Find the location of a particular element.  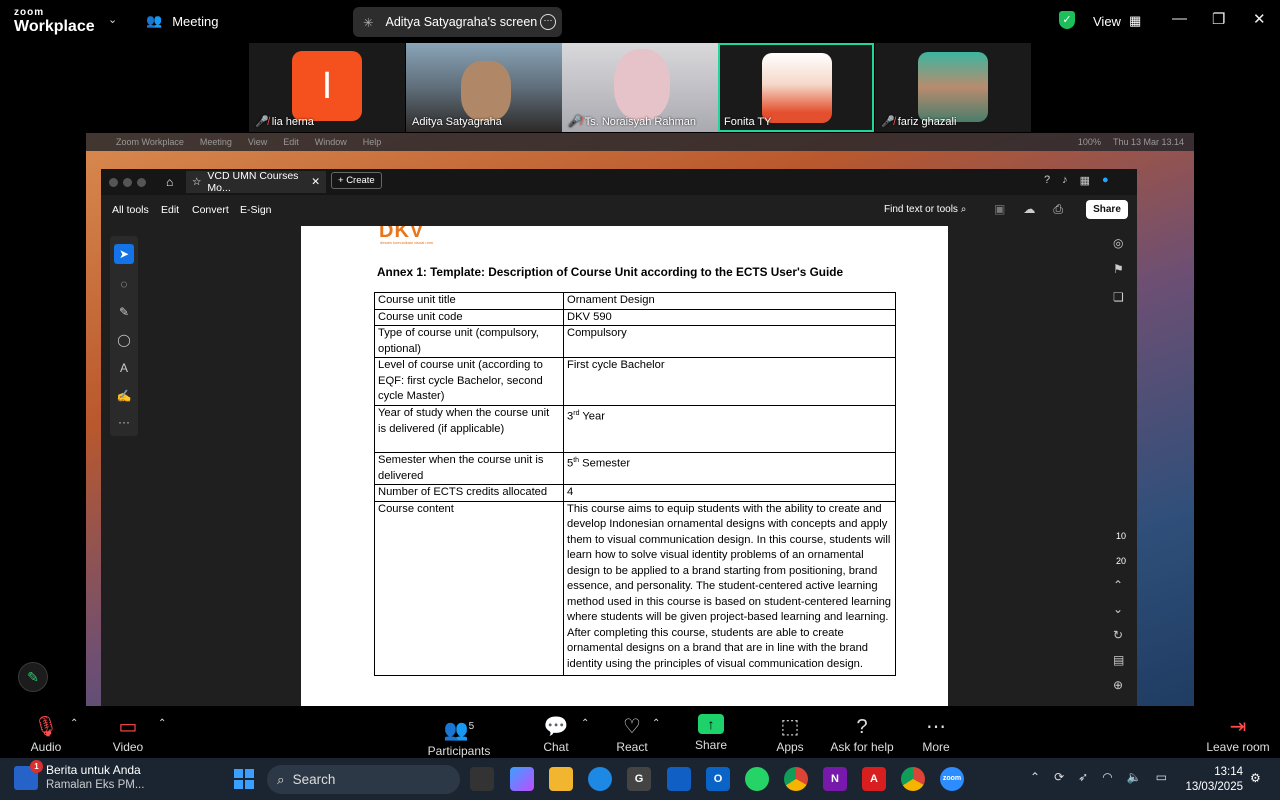

participant-tile: Aditya Satyagraha is located at coordinates (484, 87).